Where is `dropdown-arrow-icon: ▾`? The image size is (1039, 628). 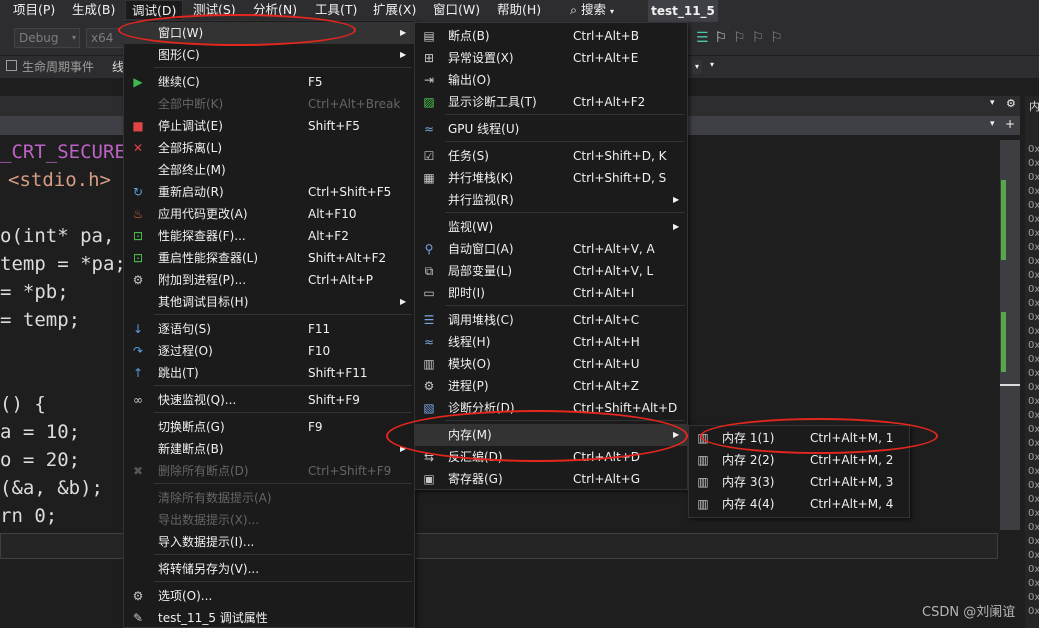
dropdown-arrow-icon: ▾ is located at coordinates (712, 64).